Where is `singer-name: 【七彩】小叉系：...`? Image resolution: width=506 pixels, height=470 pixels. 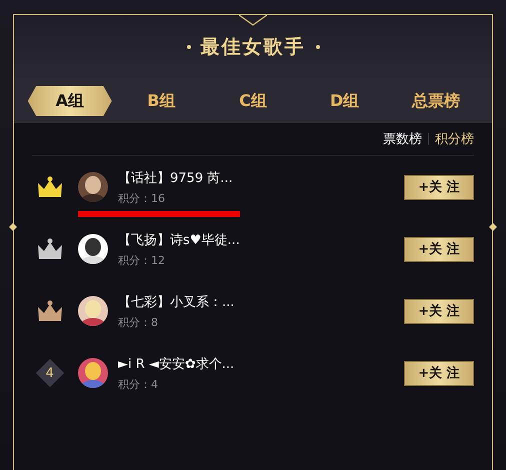
singer-name: 【七彩】小叉系：... is located at coordinates (177, 302).